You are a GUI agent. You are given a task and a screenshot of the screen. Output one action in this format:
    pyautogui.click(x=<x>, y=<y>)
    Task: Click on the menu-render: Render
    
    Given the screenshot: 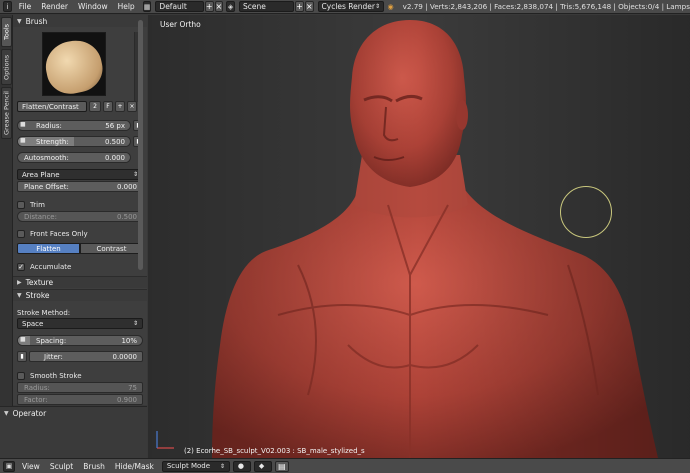 What is the action you would take?
    pyautogui.click(x=54, y=6)
    